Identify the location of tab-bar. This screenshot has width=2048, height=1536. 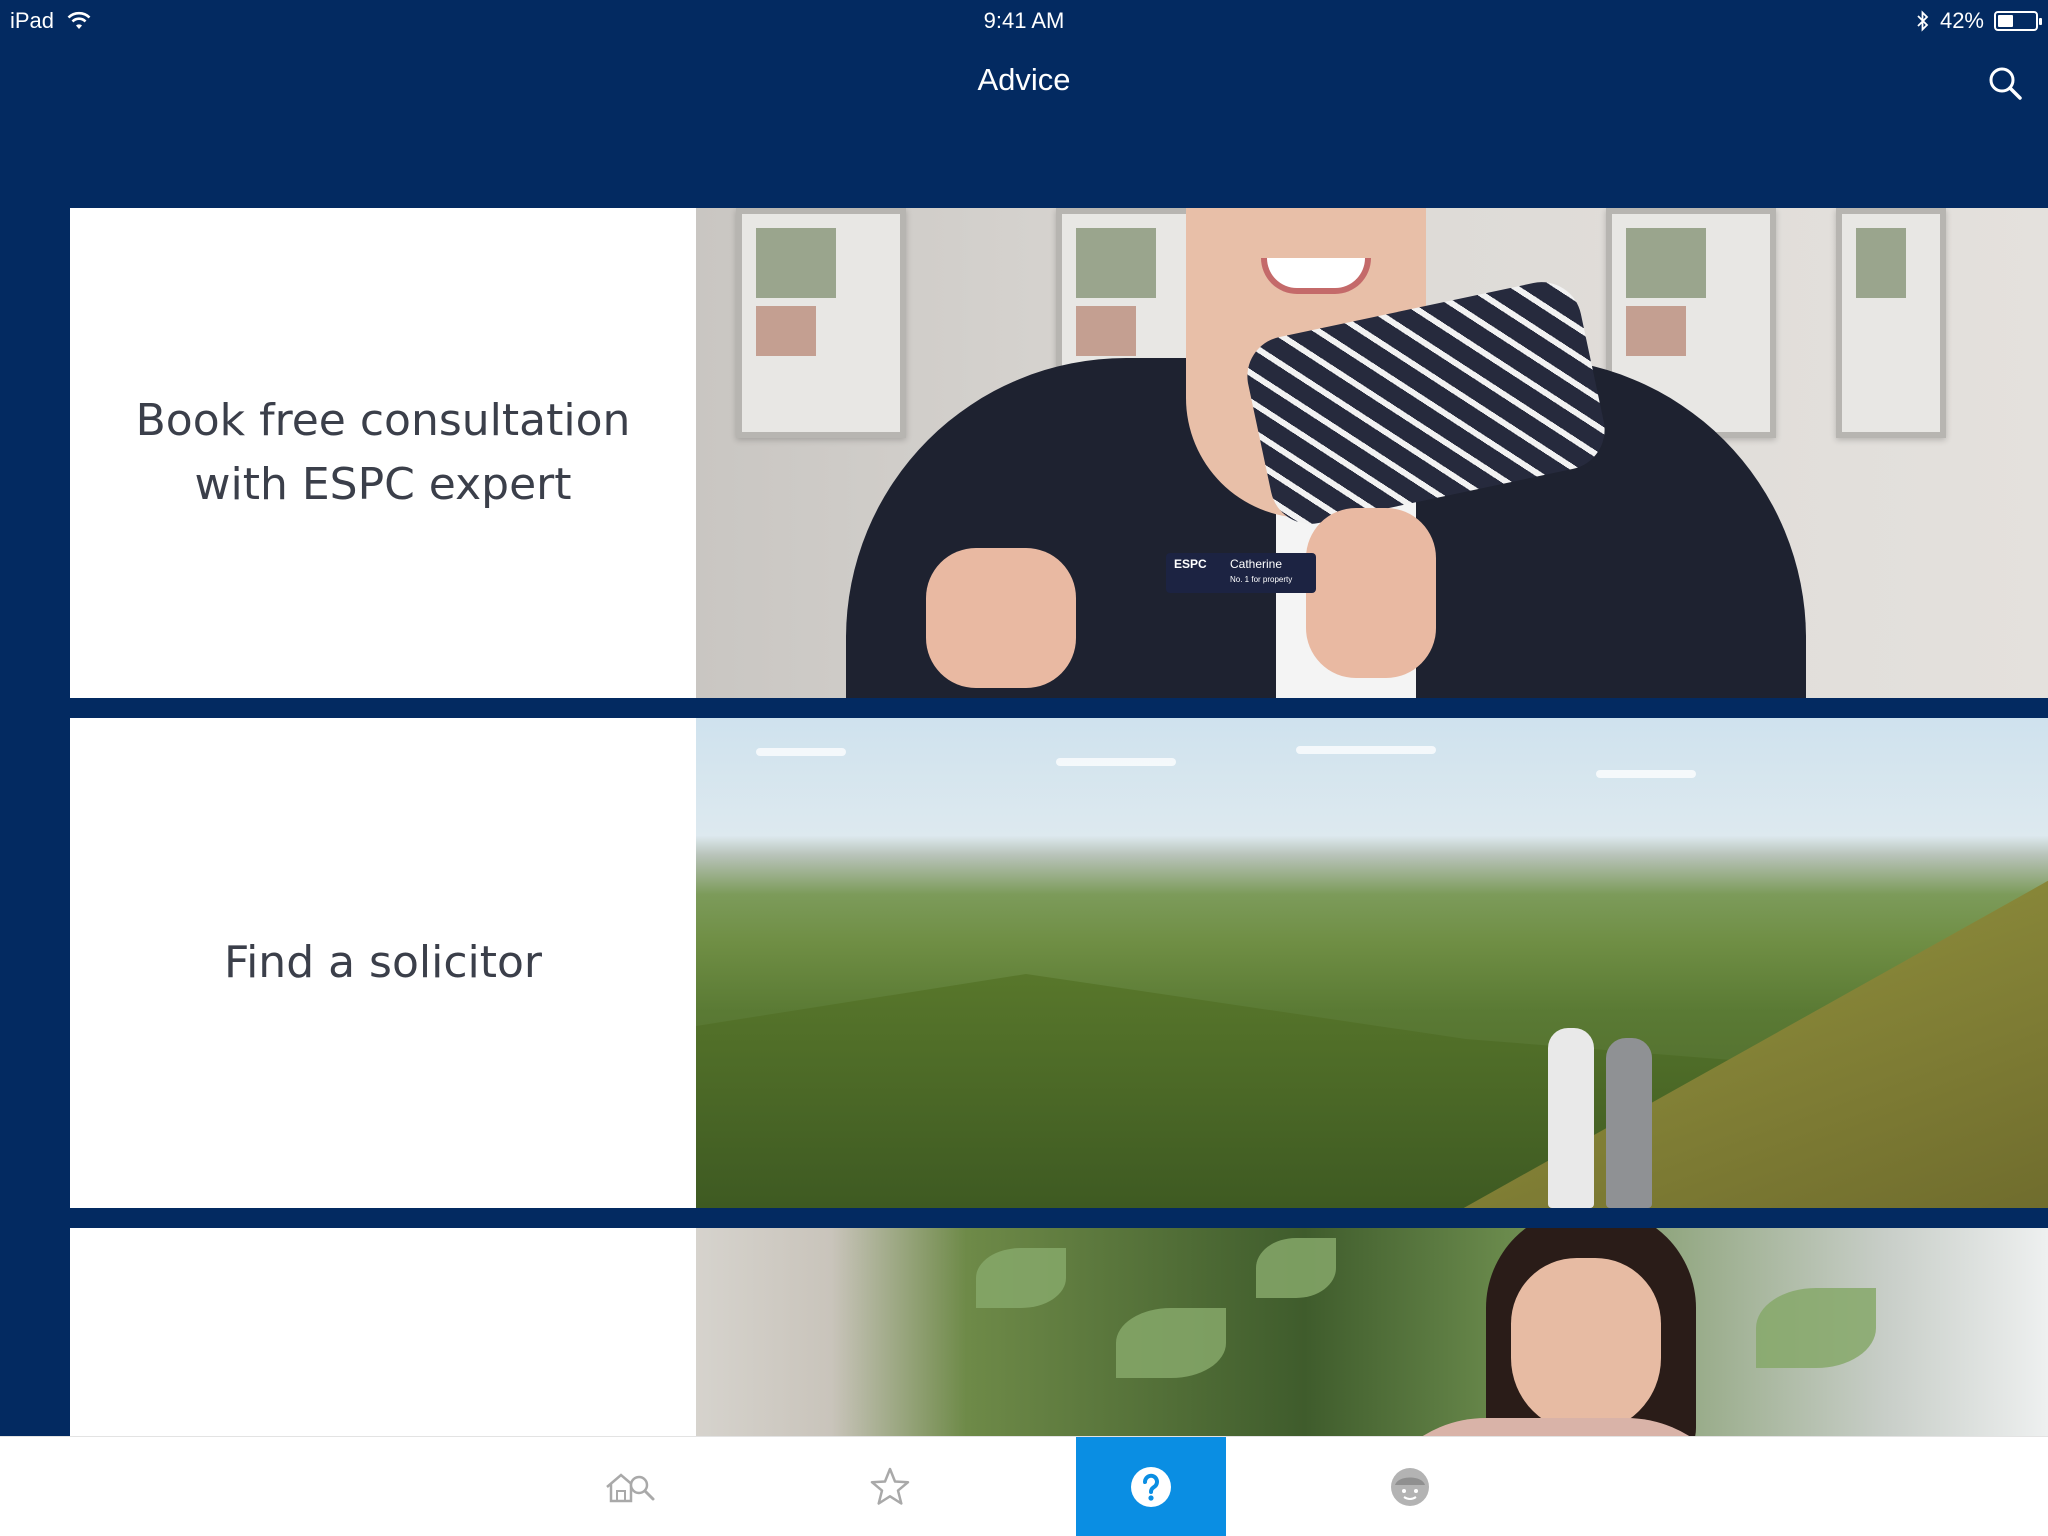
(1024, 1486).